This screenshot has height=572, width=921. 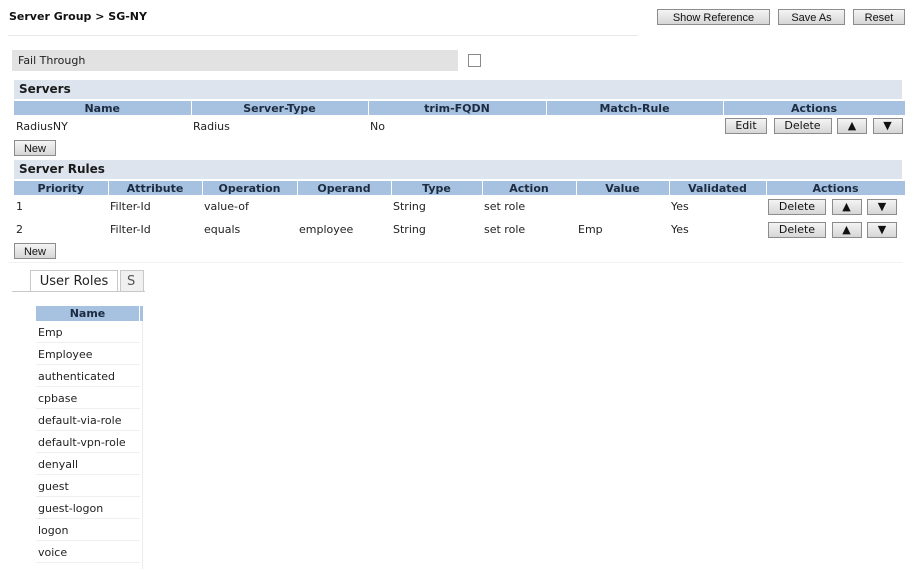 What do you see at coordinates (35, 148) in the screenshot?
I see `servers-new-button: New` at bounding box center [35, 148].